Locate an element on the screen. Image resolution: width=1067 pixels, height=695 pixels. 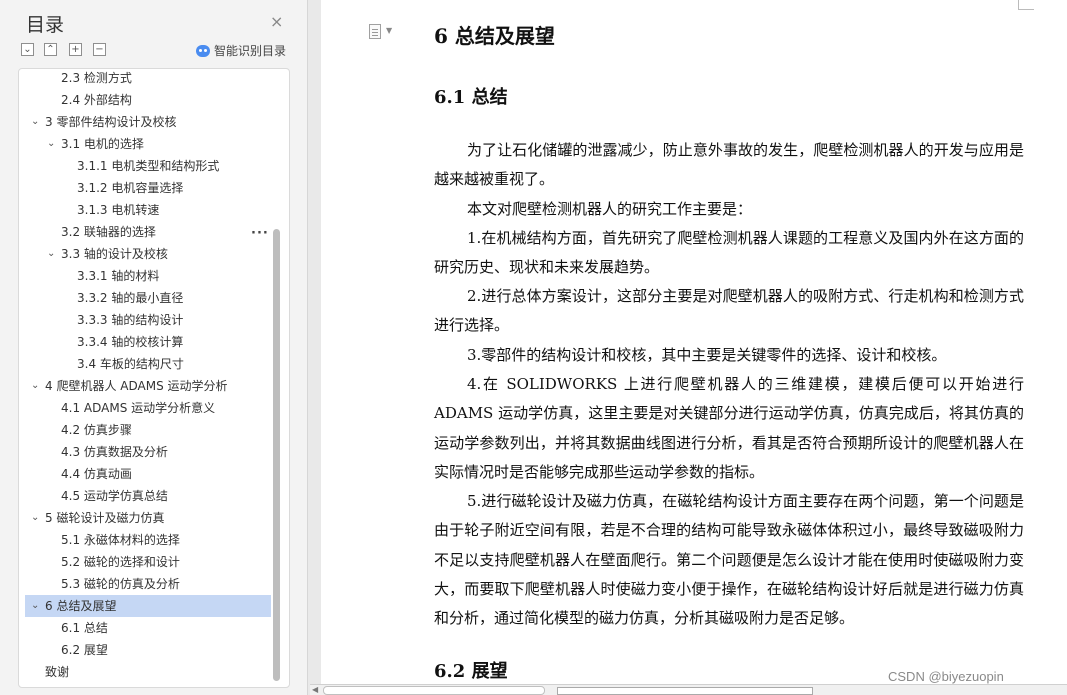
toc-item: 2.4 外部结构 is located at coordinates (148, 100).